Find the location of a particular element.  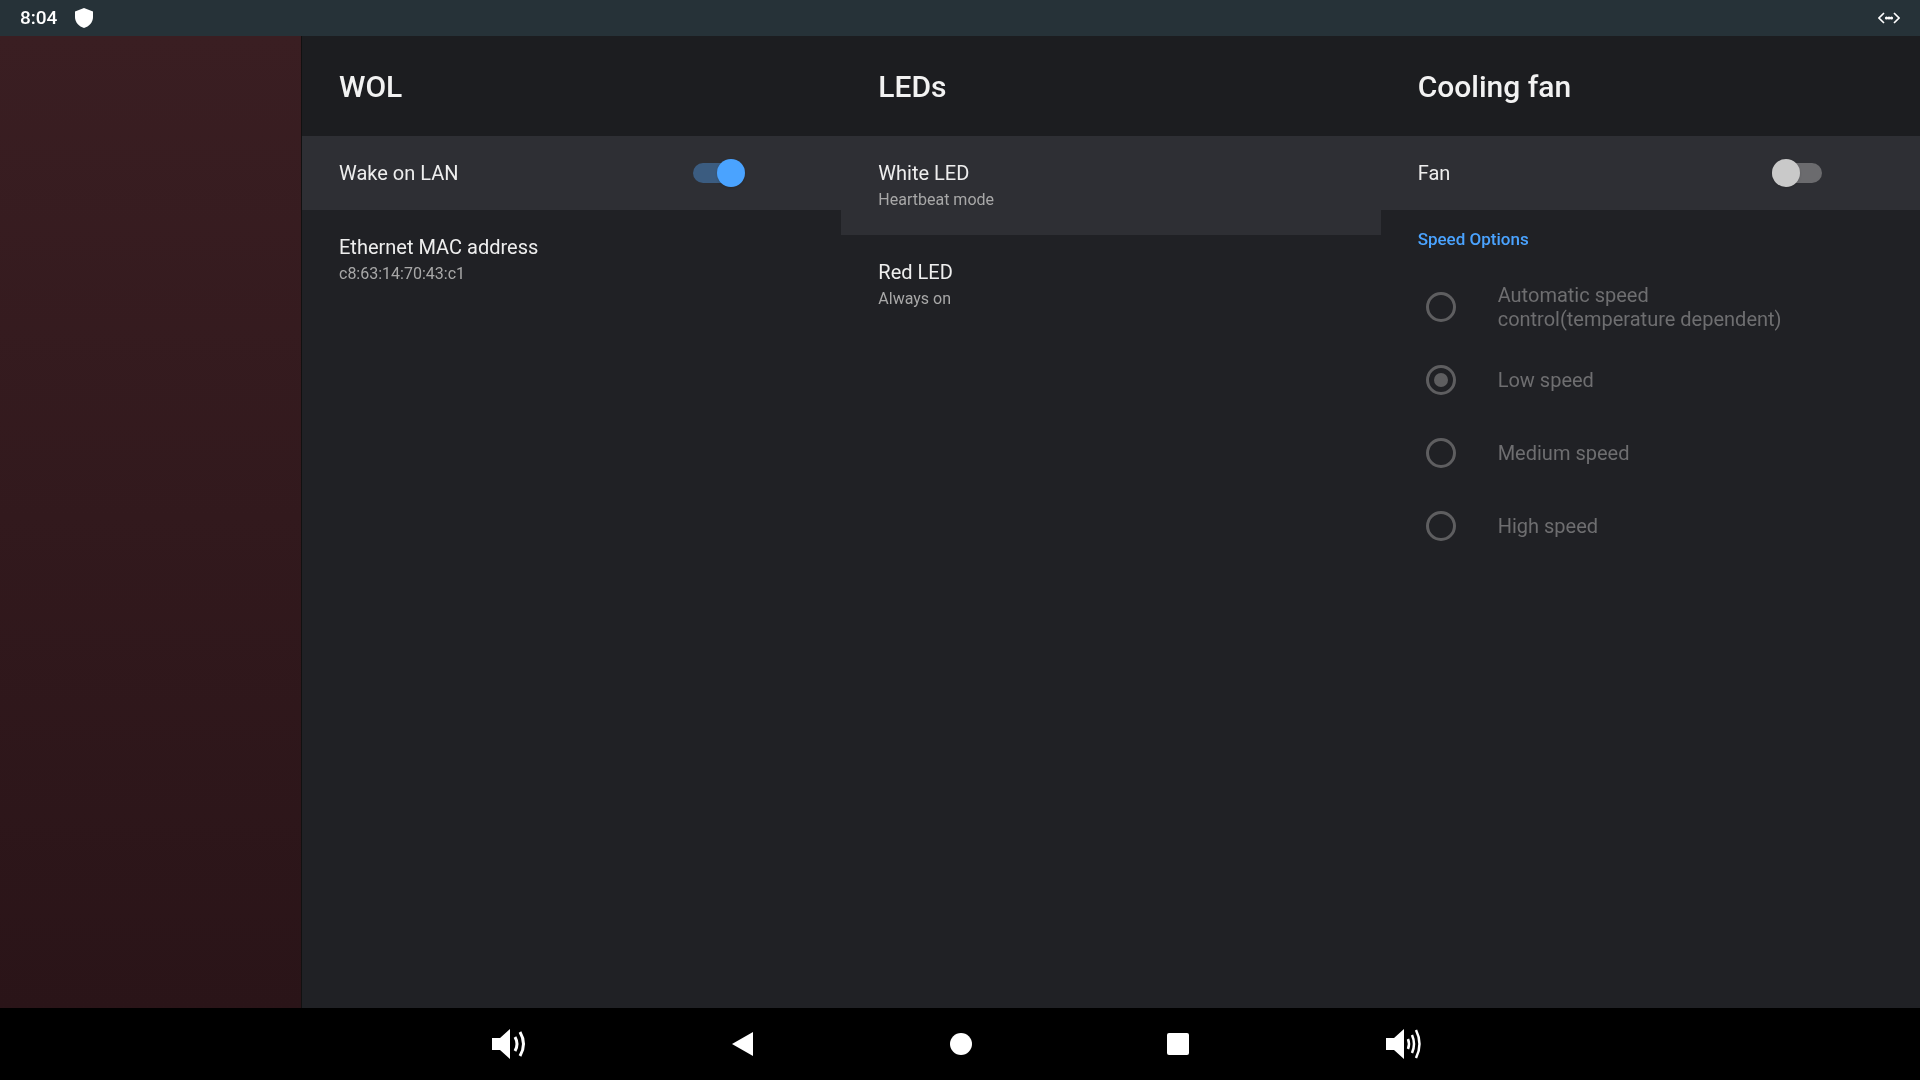

column-title: Cooling fan is located at coordinates (1494, 86).